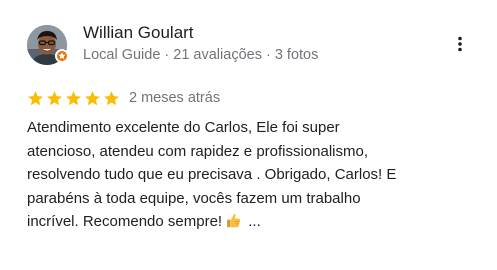 The width and height of the screenshot is (497, 270). What do you see at coordinates (234, 220) in the screenshot?
I see `thumbs-up-emoji-icon` at bounding box center [234, 220].